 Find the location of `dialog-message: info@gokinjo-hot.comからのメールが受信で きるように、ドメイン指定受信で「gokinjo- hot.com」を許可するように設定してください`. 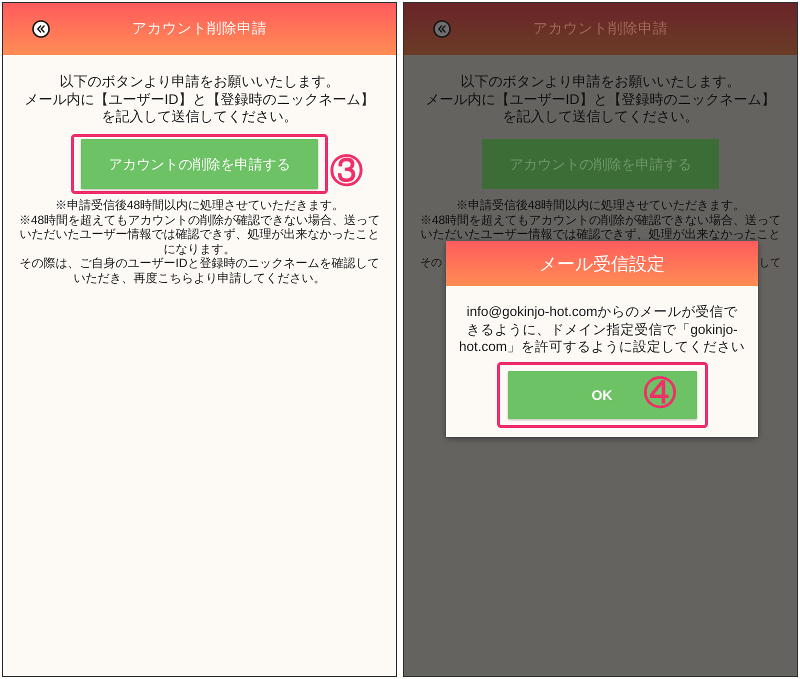

dialog-message: info@gokinjo-hot.comからのメールが受信で きるように、ドメイン指定受信で「gokinjo- hot.com」を許可するように設定してください is located at coordinates (602, 329).